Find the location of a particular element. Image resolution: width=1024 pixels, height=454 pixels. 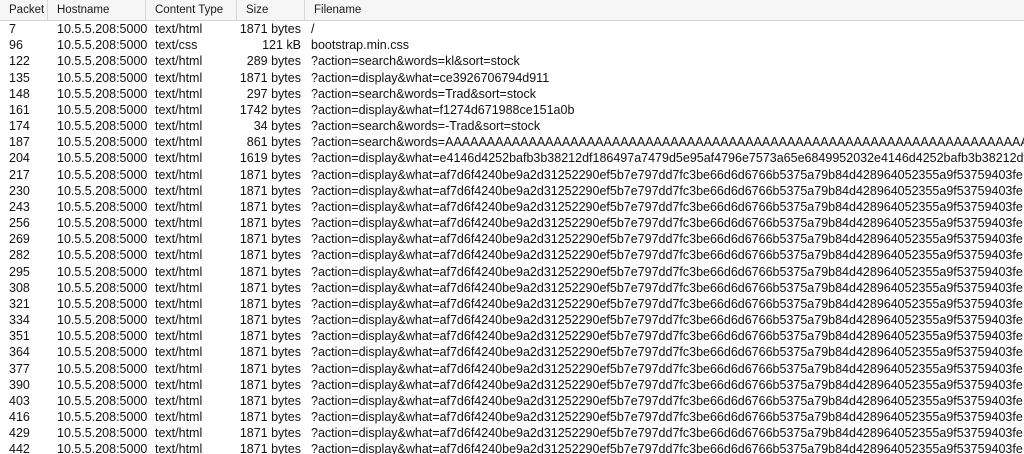

cell-size: 121 kB is located at coordinates (281, 45).